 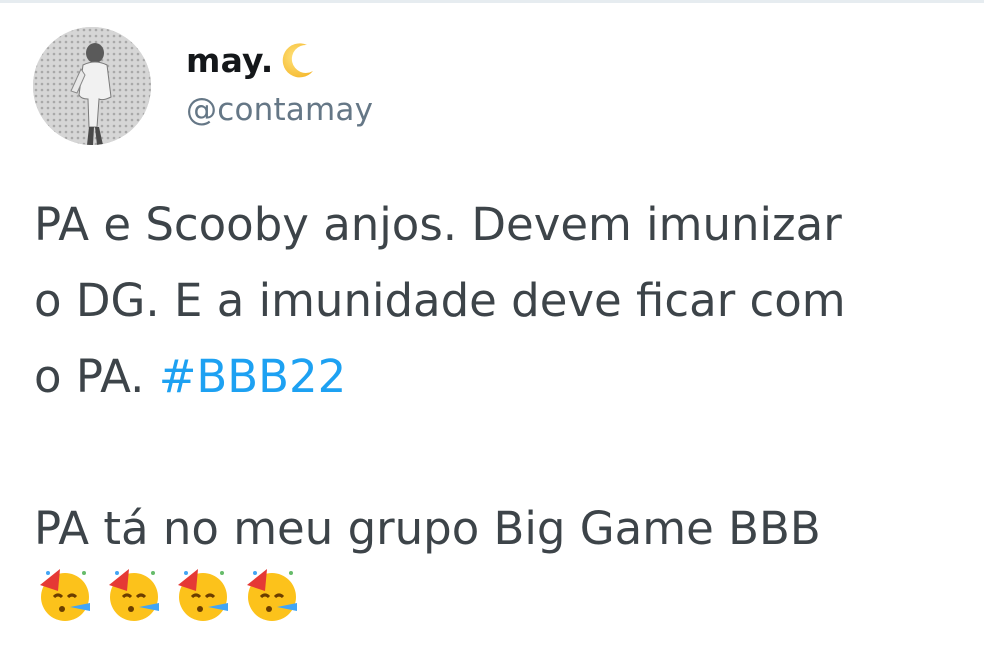 What do you see at coordinates (427, 528) in the screenshot?
I see `tweet-second-paragraph: PA tá no meu grupo Big Game BBB` at bounding box center [427, 528].